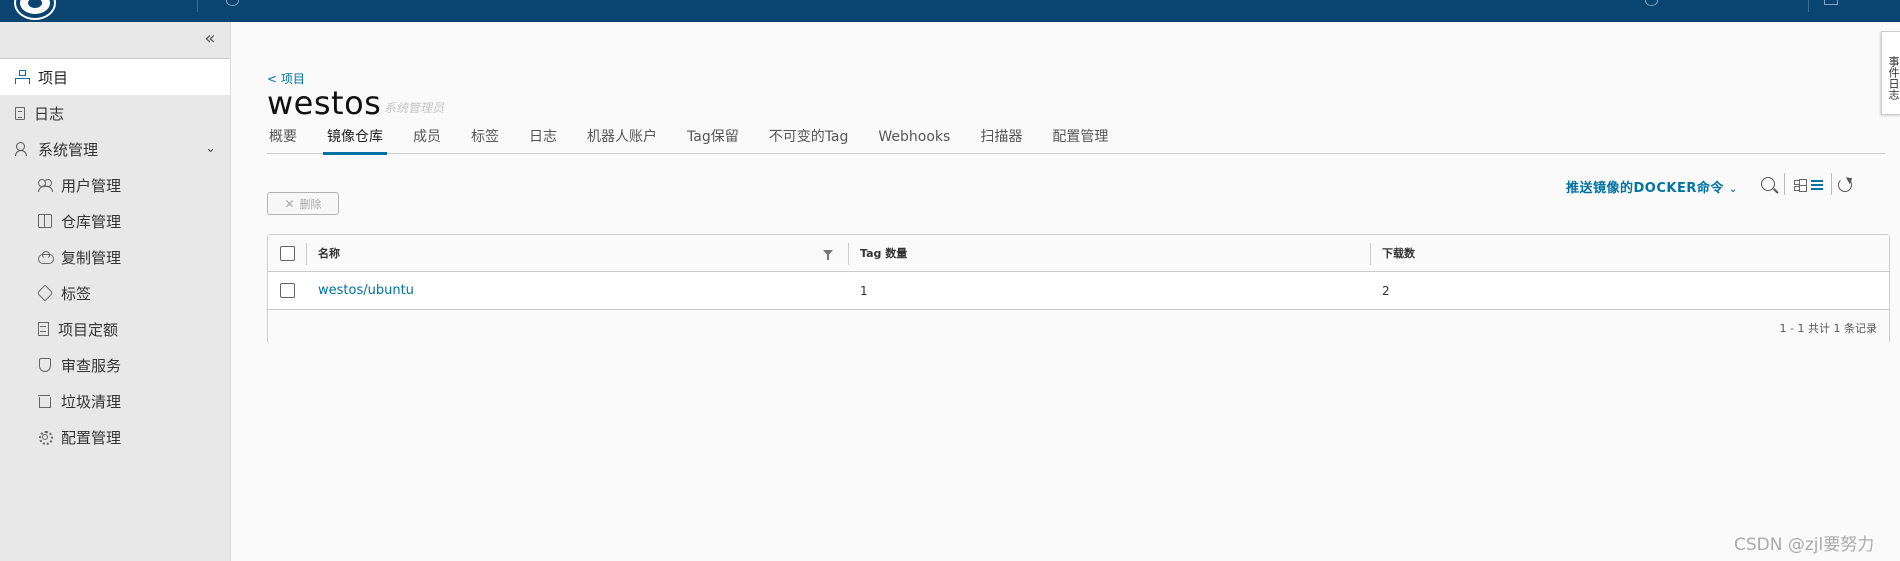 Image resolution: width=1900 pixels, height=561 pixels. What do you see at coordinates (310, 204) in the screenshot?
I see `delete-button-label: 删除` at bounding box center [310, 204].